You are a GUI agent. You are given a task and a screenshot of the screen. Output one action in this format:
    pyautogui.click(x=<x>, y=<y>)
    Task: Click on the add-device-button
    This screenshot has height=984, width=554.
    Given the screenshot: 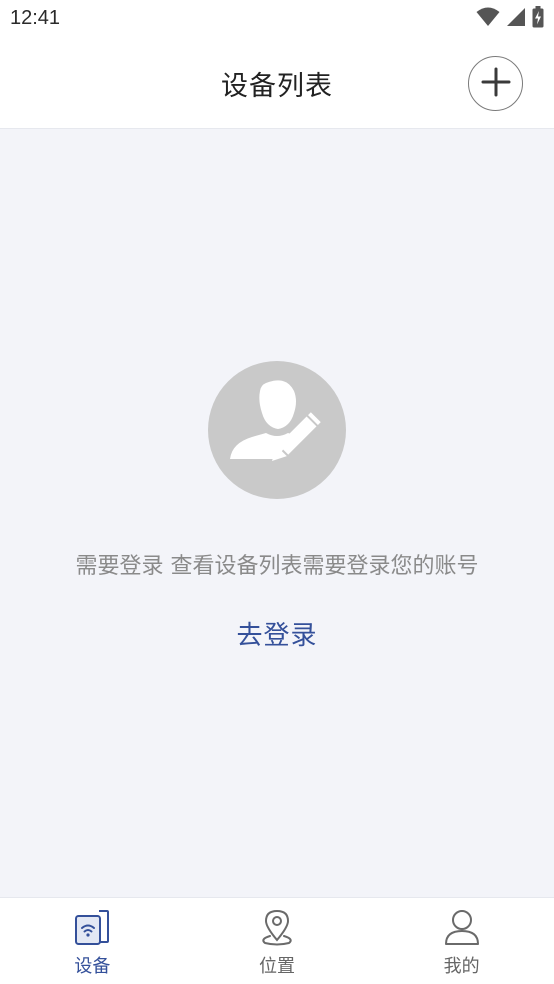 What is the action you would take?
    pyautogui.click(x=495, y=83)
    